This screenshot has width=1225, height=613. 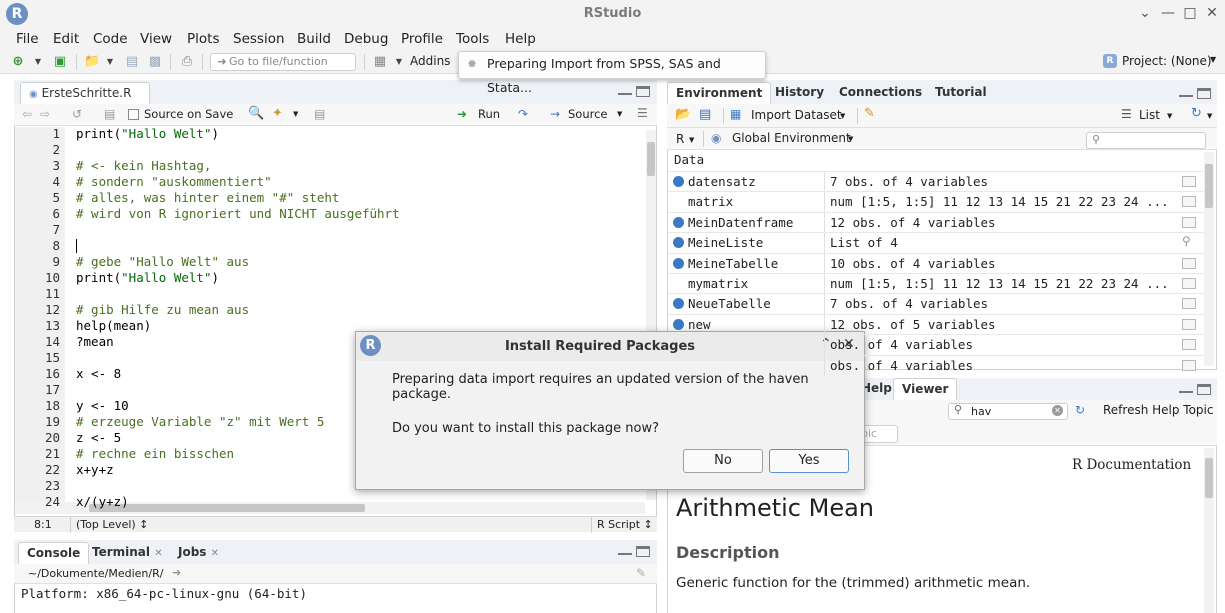 I want to click on project-menu: Project: (None), so click(x=1167, y=61).